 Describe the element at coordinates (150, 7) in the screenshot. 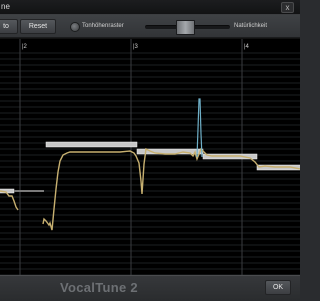

I see `title-bar: ne x` at that location.